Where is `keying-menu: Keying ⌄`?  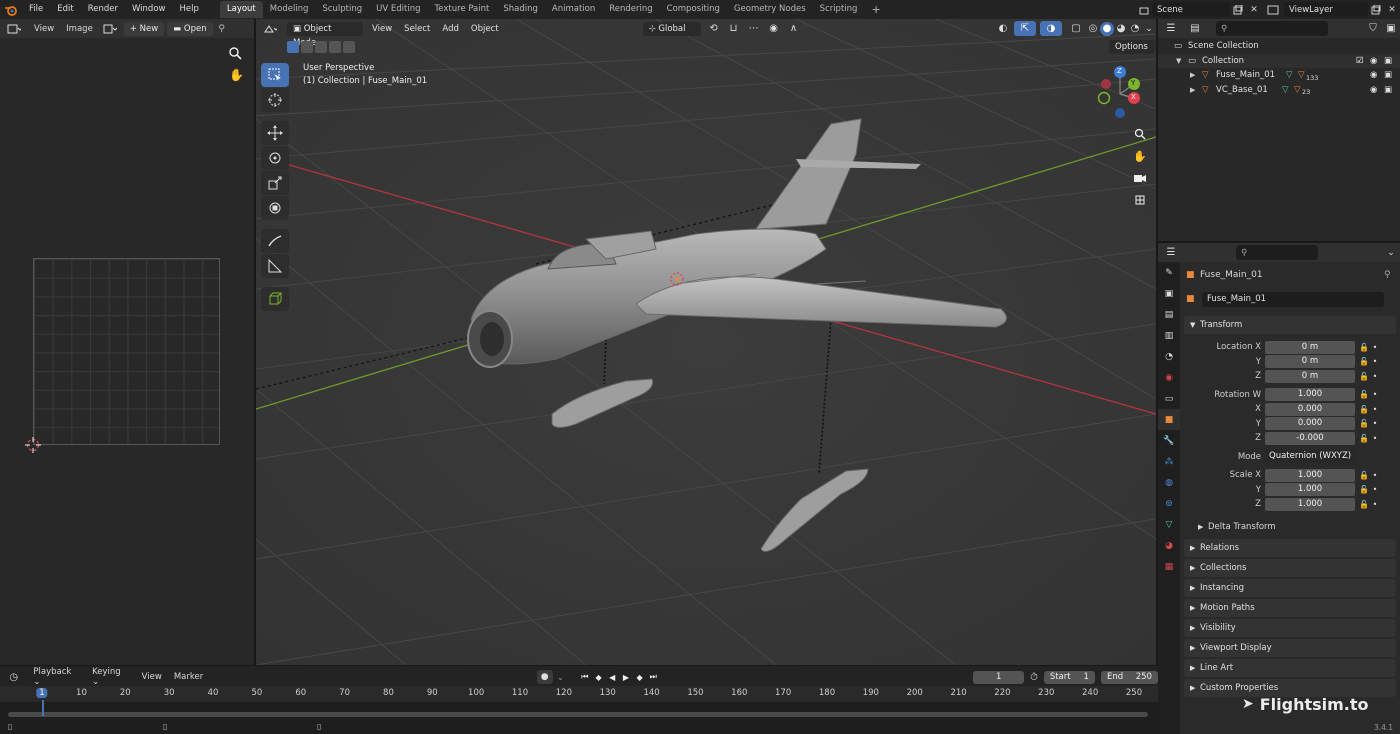
keying-menu: Keying ⌄ is located at coordinates (111, 677).